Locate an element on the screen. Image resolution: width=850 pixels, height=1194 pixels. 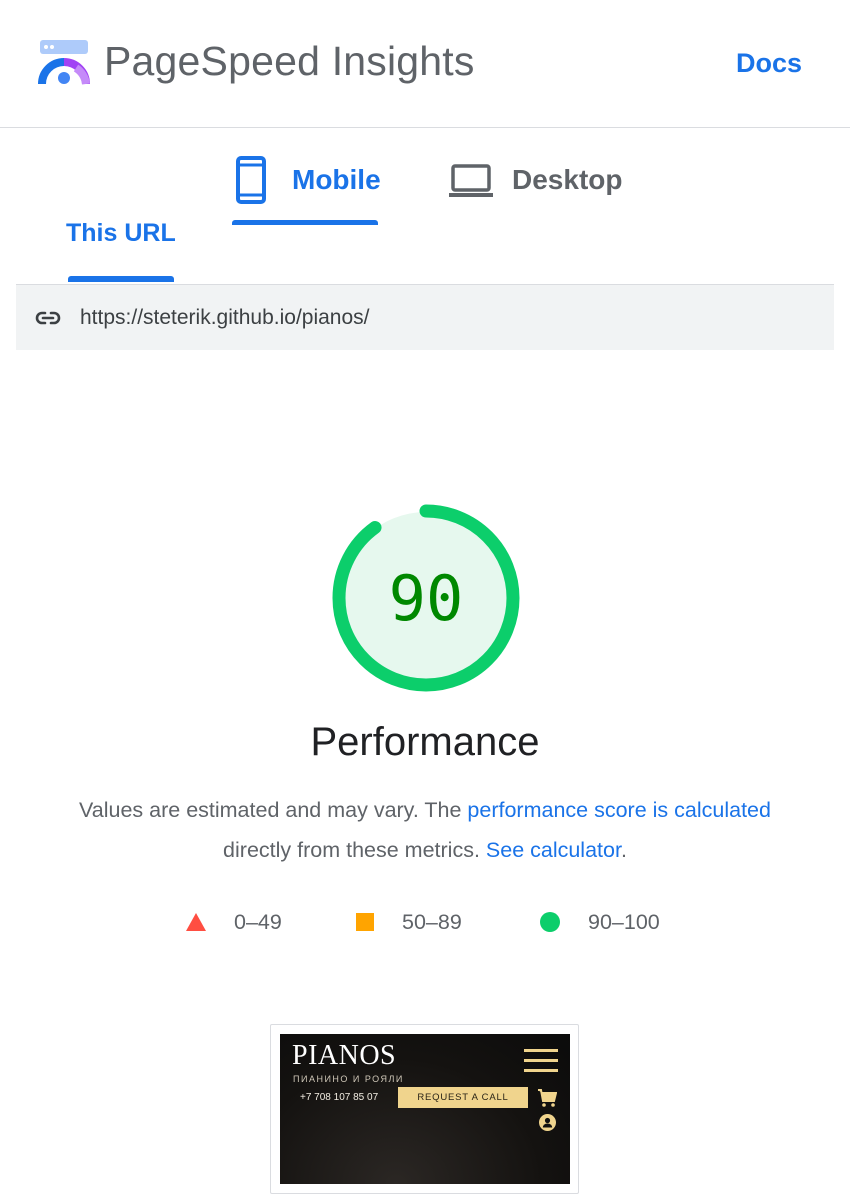
description-text-2: directly from these metrics. is located at coordinates (354, 850).